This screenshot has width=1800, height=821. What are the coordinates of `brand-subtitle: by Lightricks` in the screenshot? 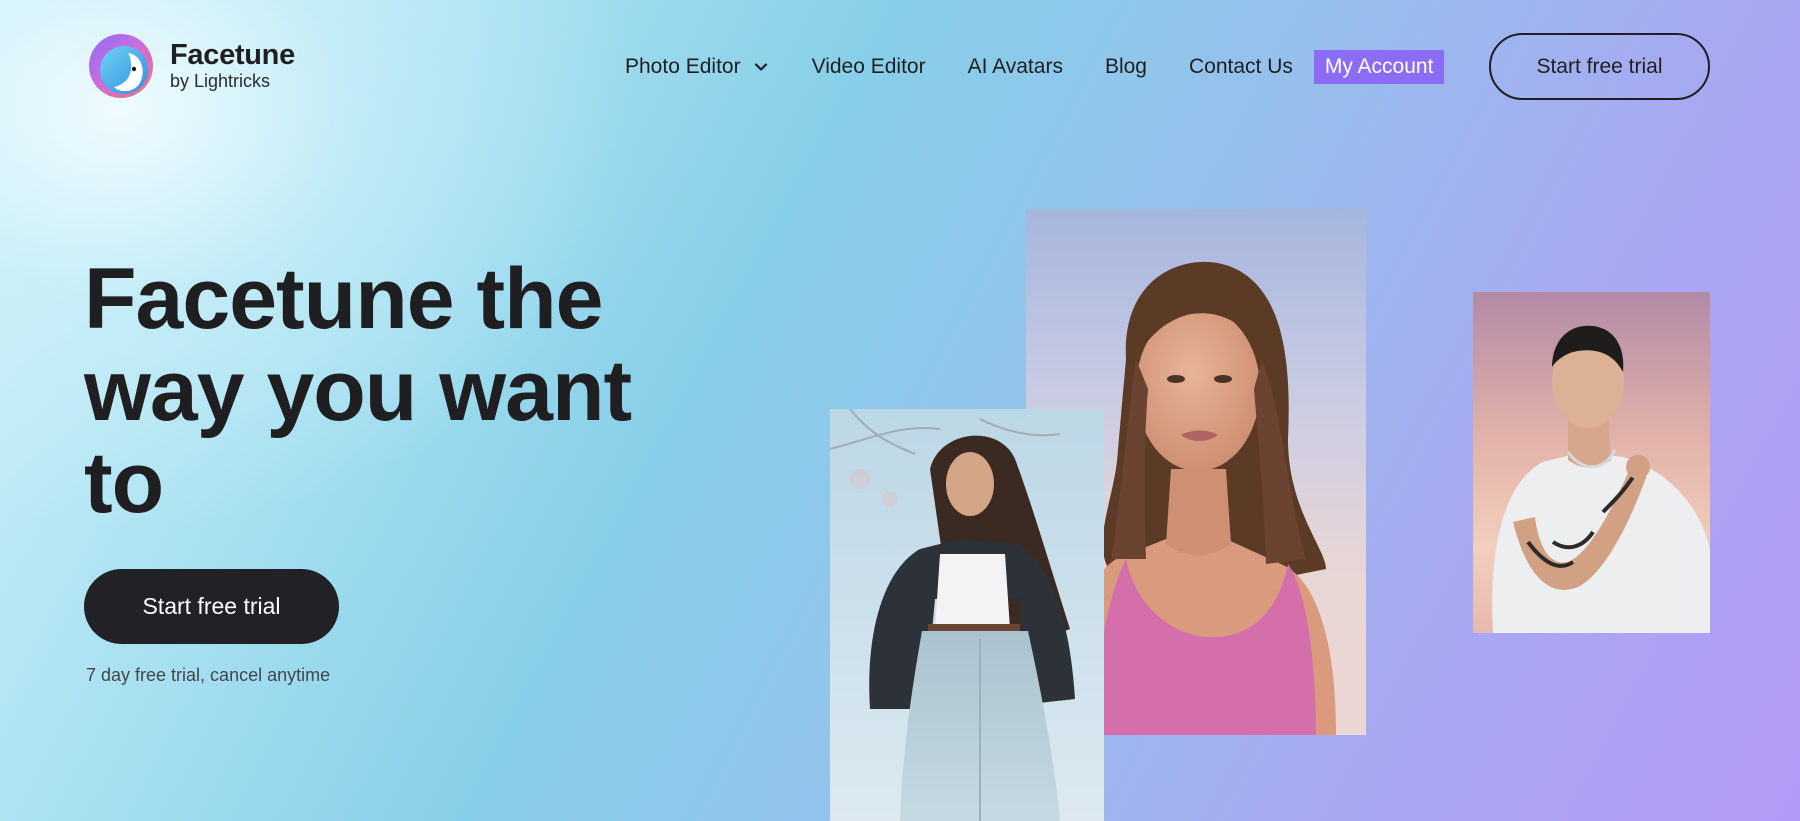 It's located at (220, 81).